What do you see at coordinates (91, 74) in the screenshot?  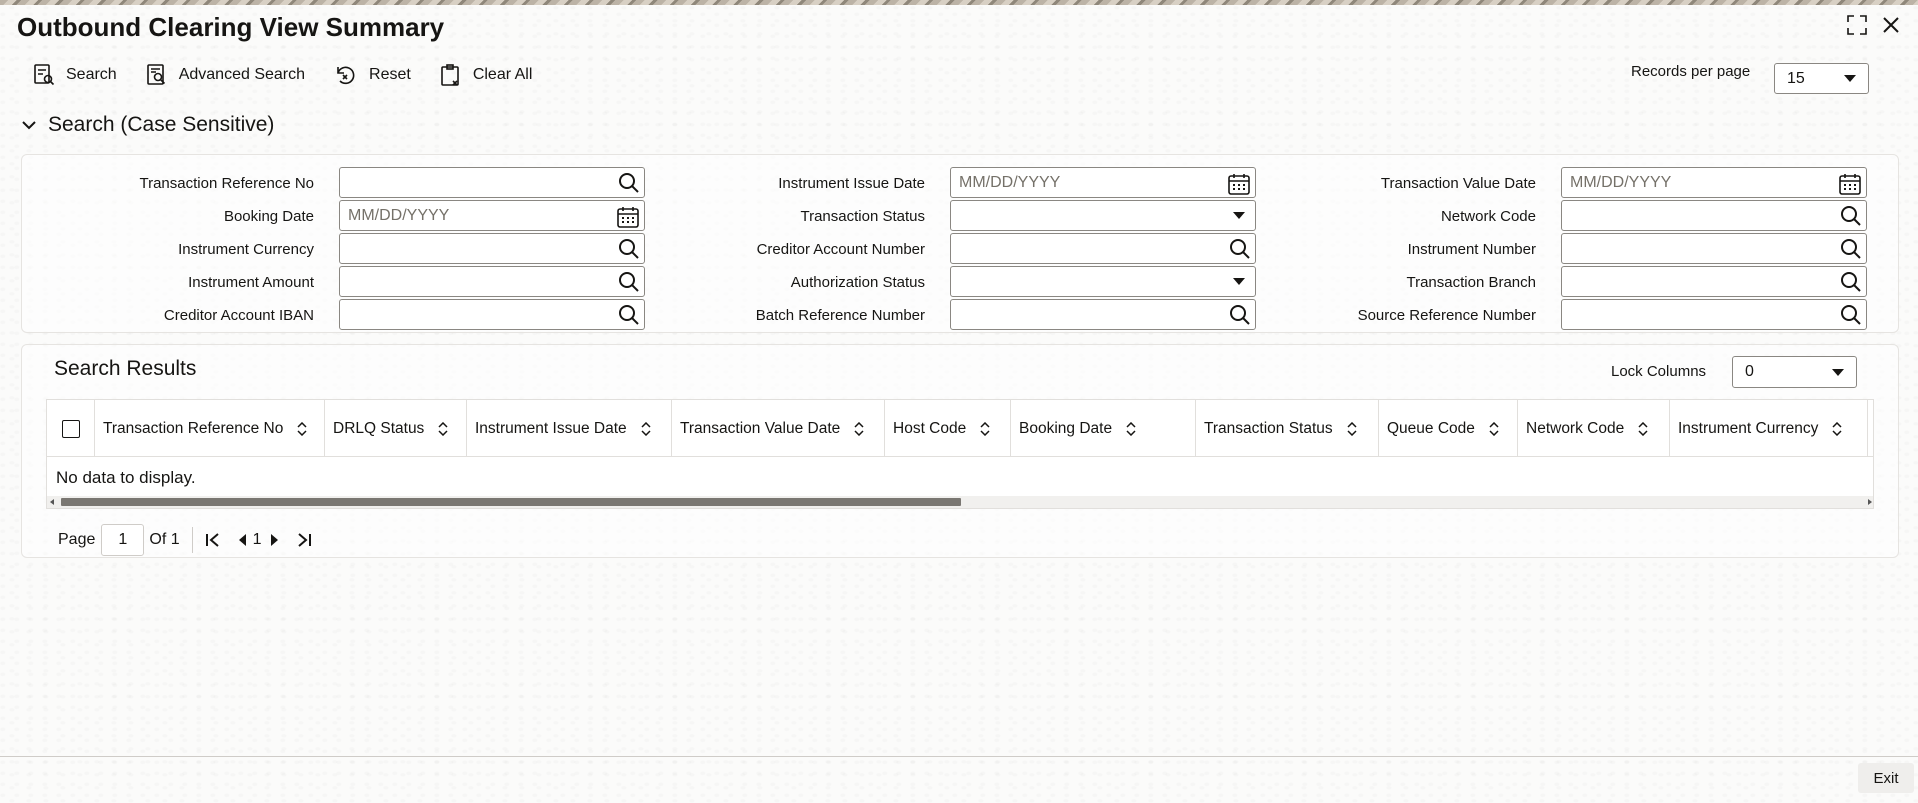 I see `search-button-label: Search` at bounding box center [91, 74].